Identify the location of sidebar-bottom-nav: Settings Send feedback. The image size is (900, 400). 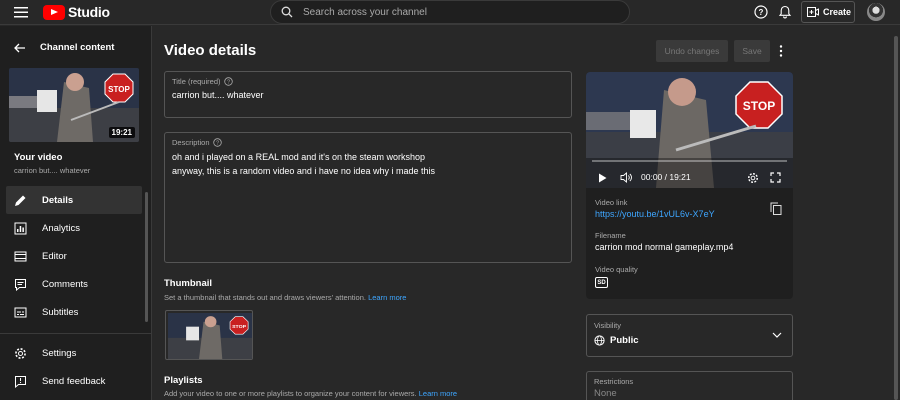
(74, 367).